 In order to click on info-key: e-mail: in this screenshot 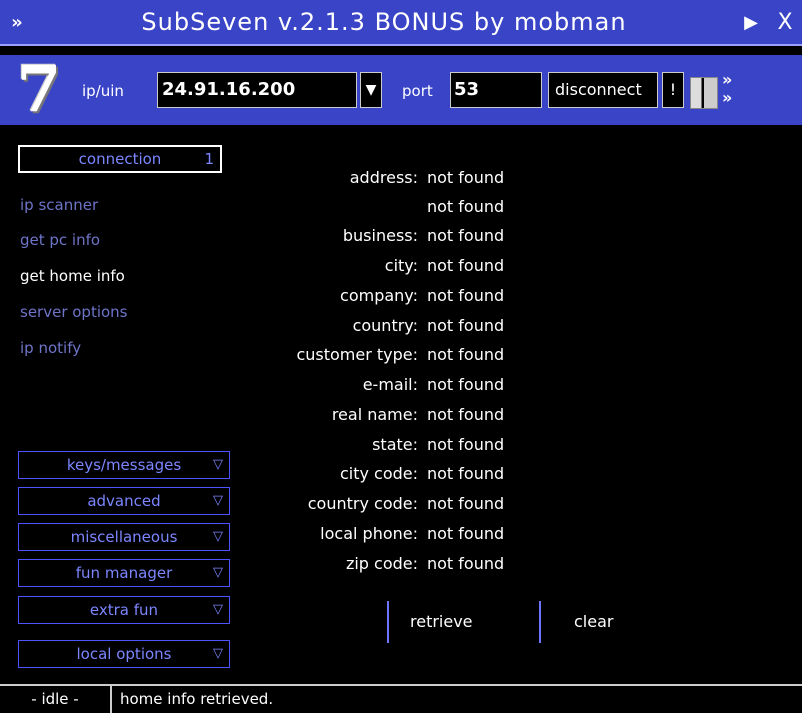, I will do `click(390, 384)`.